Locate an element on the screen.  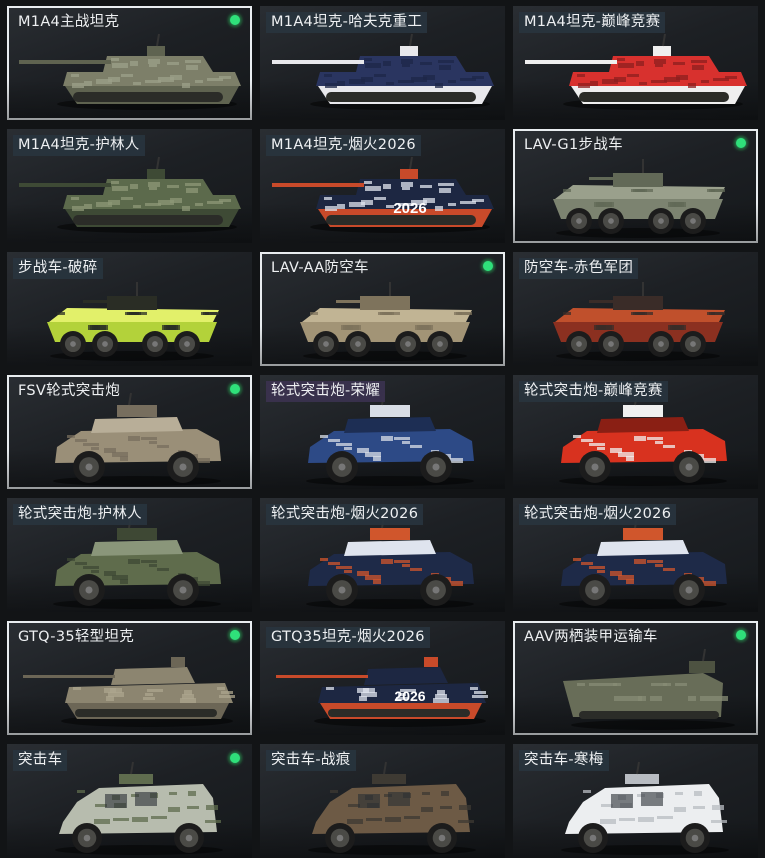
vehicle-card: 步战车-破碎 is located at coordinates (129, 309).